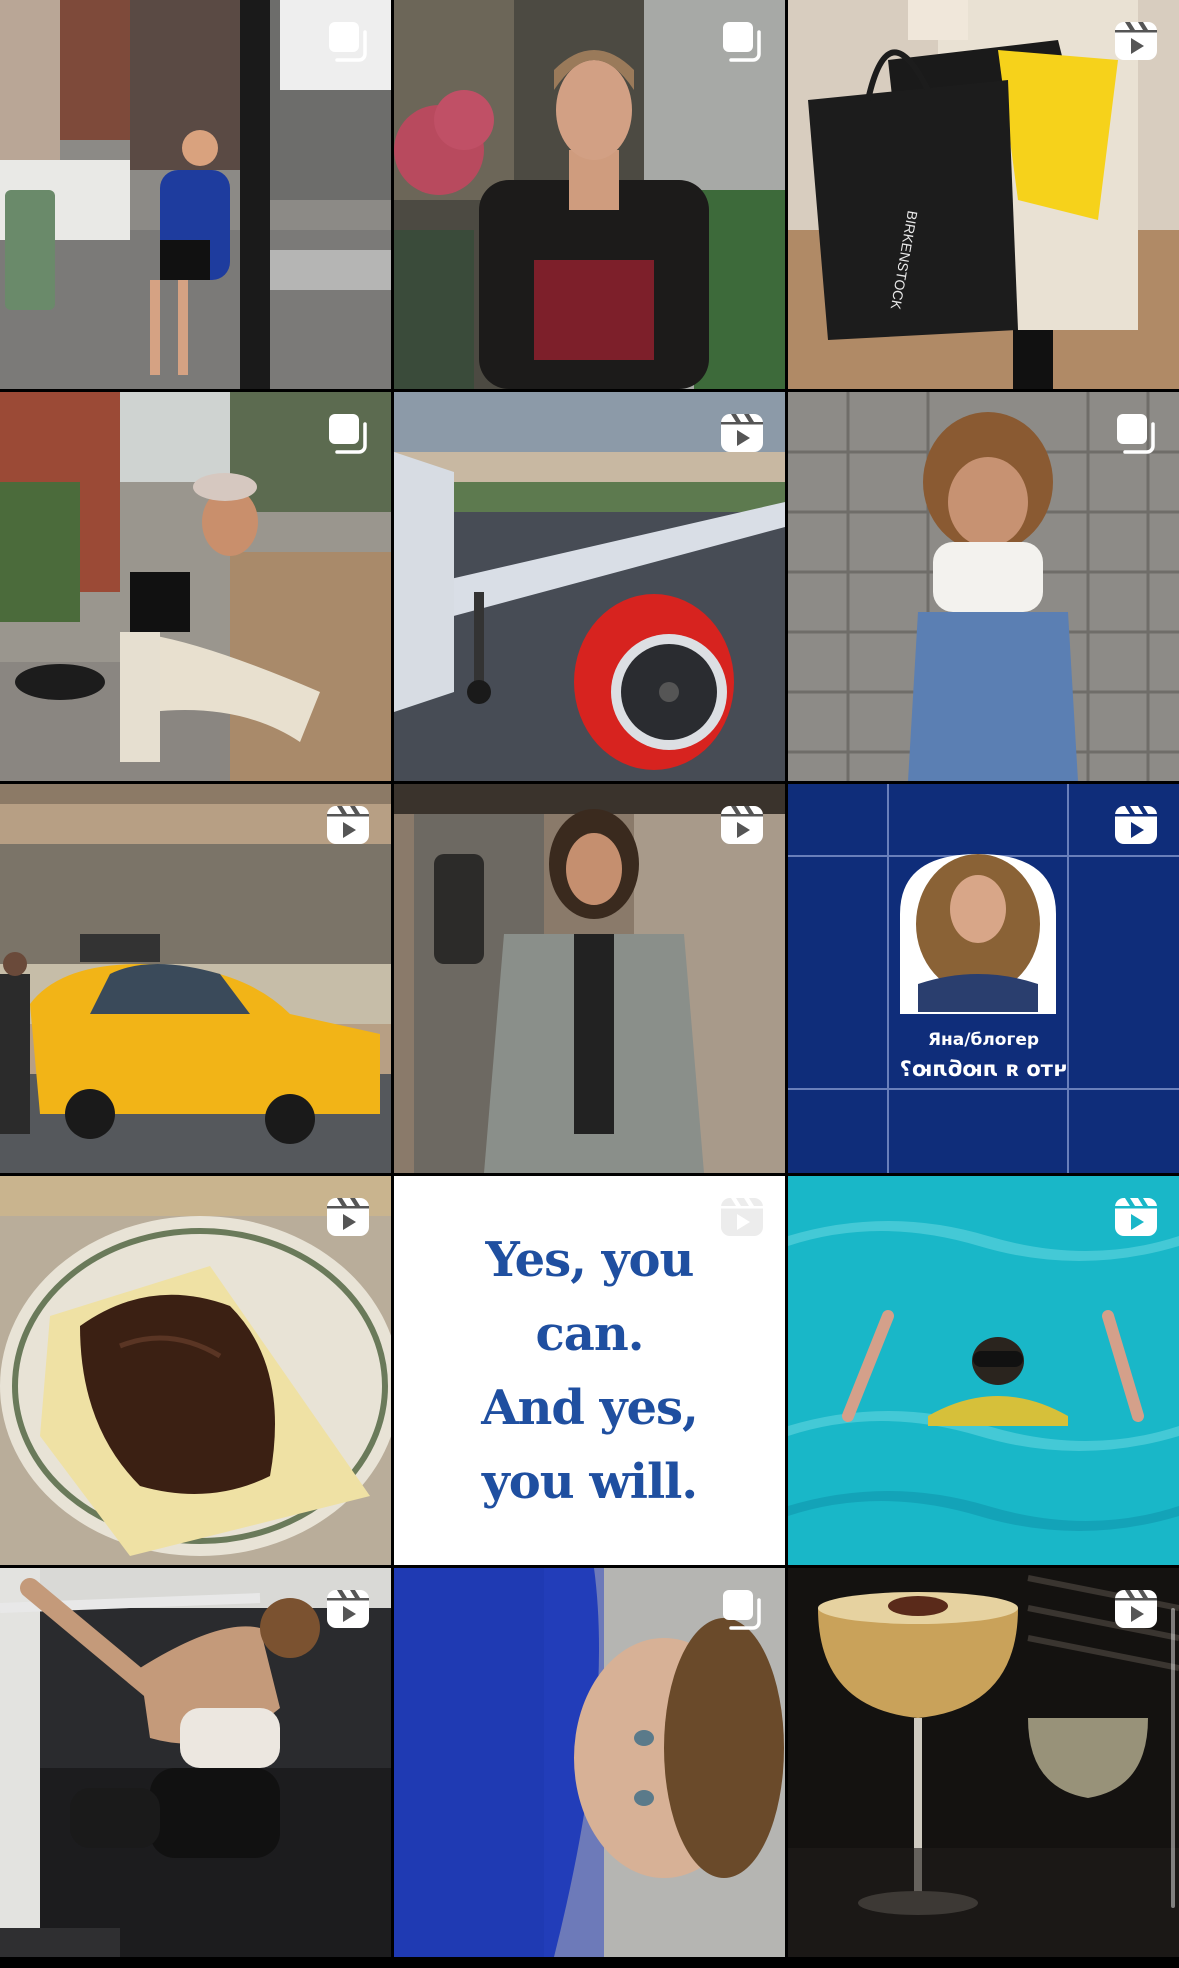 This screenshot has height=1968, width=1179. What do you see at coordinates (983, 1040) in the screenshot?
I see `sticker-caption-line1: Яна/блогер` at bounding box center [983, 1040].